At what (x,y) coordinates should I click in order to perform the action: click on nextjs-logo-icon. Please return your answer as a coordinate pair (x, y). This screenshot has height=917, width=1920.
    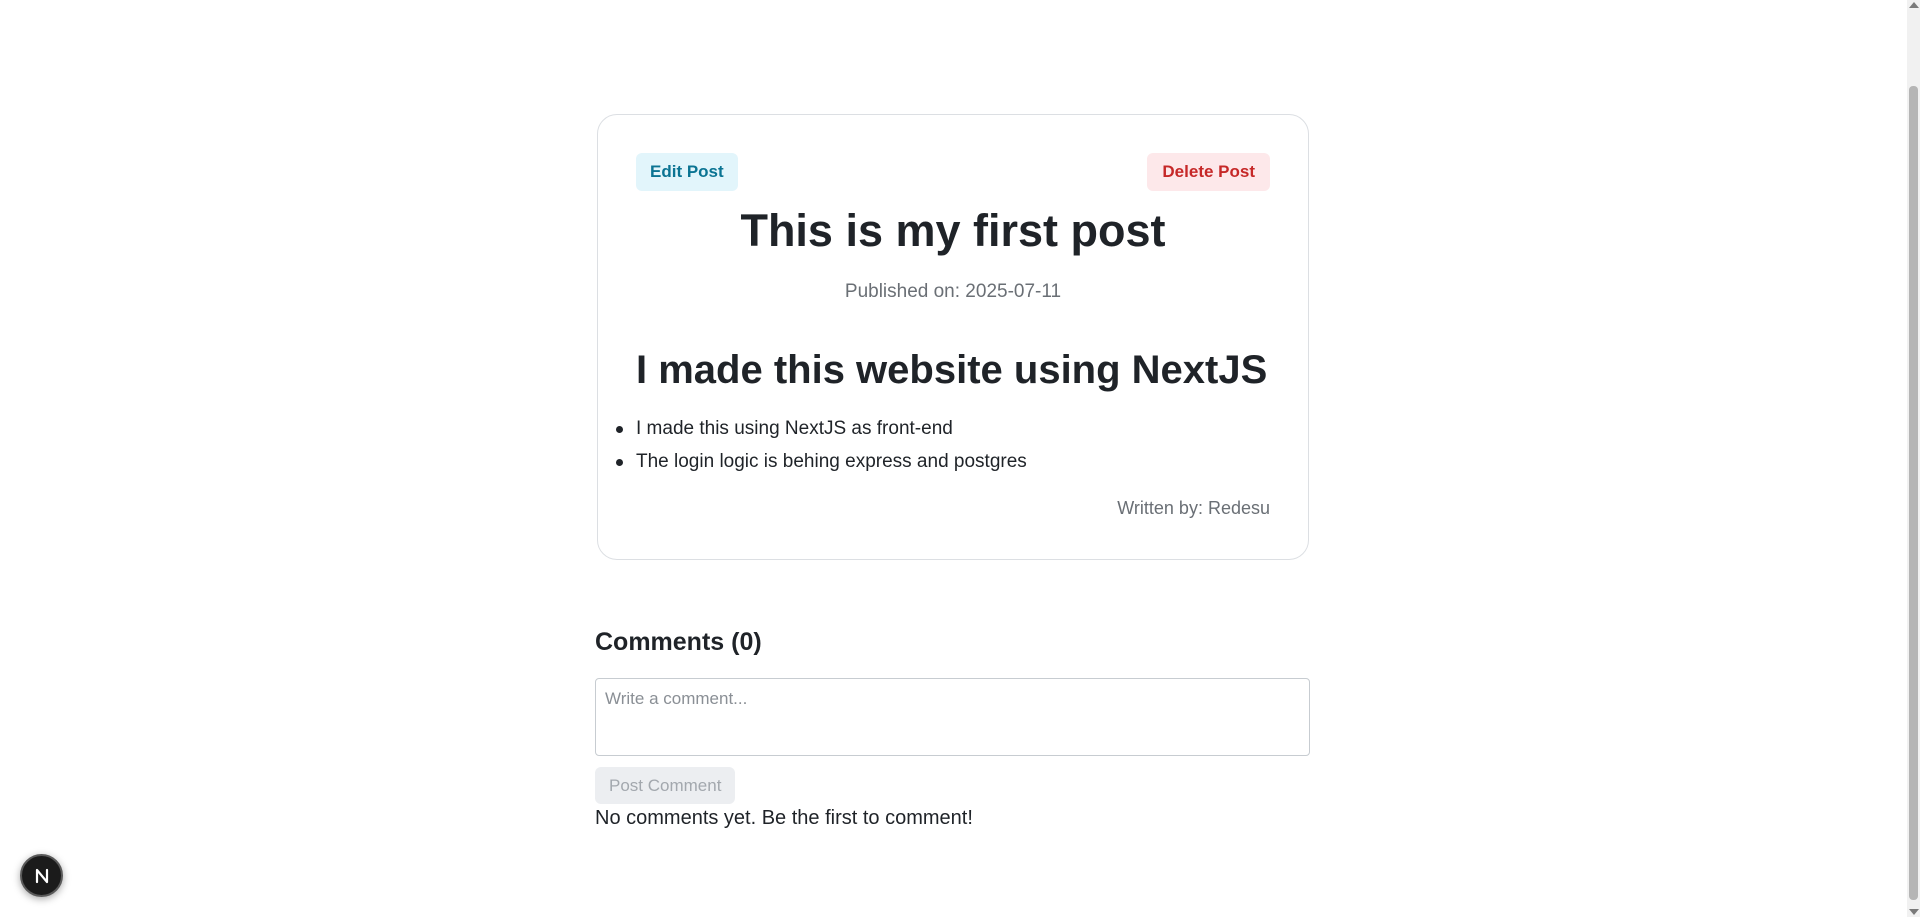
    Looking at the image, I should click on (41, 875).